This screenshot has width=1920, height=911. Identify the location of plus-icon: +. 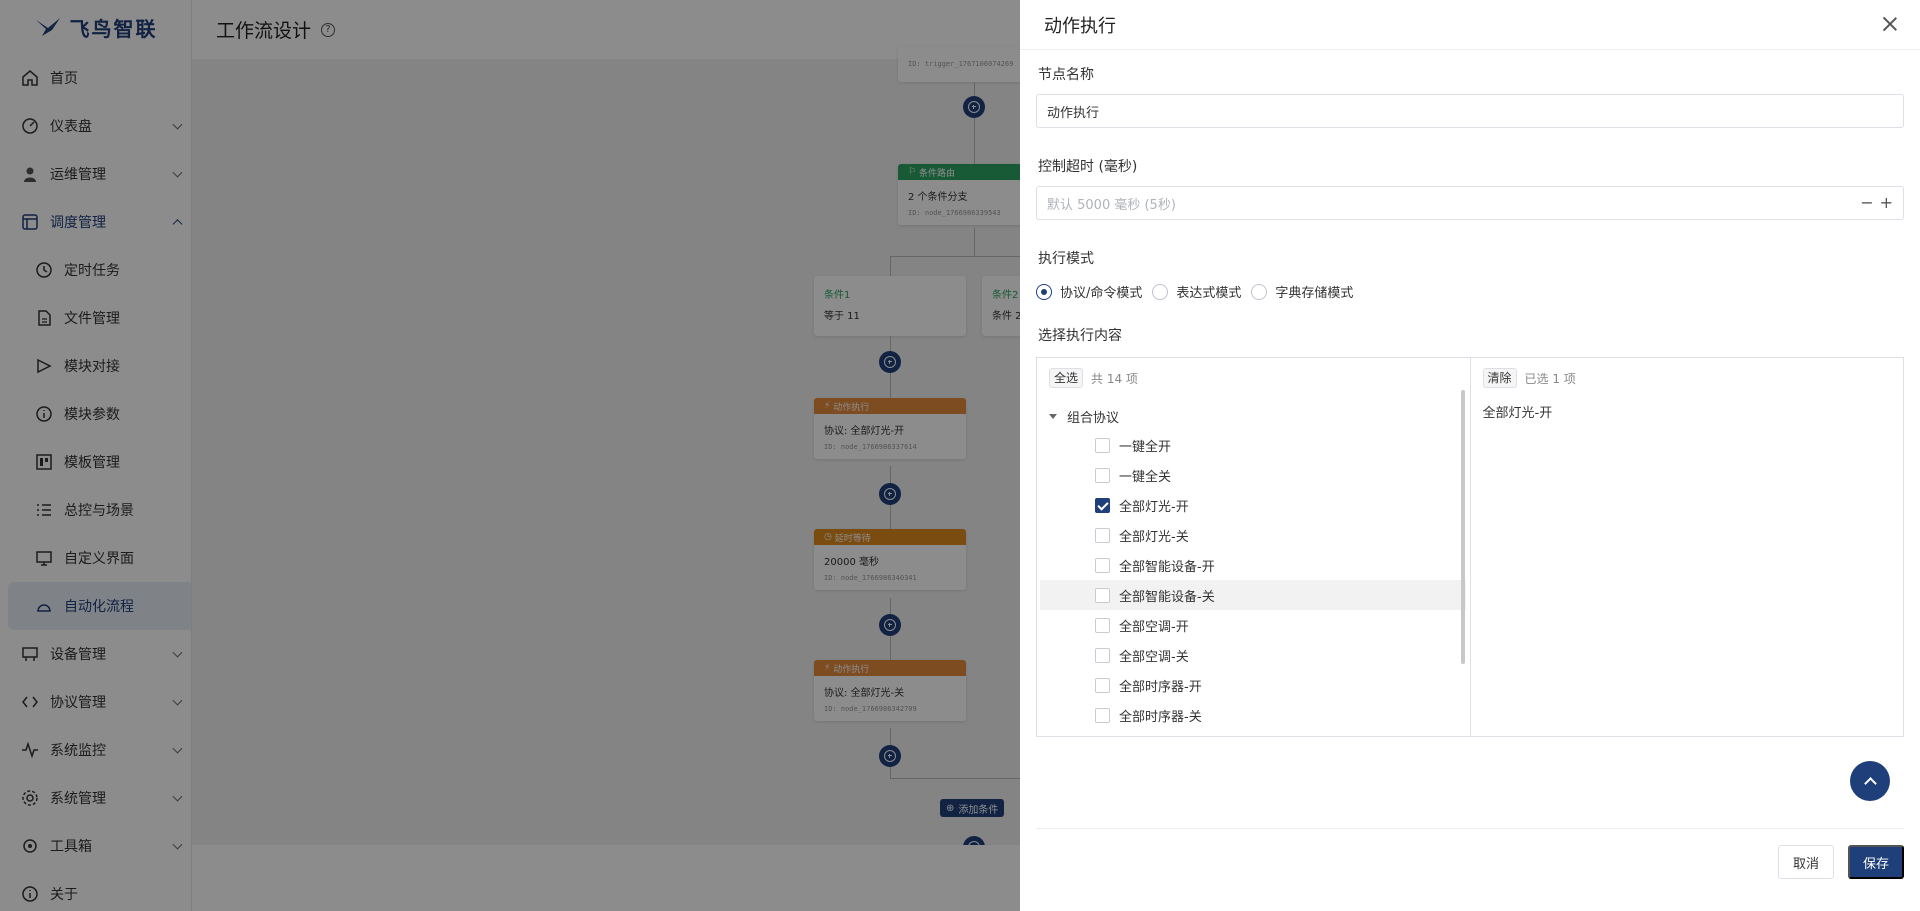
(1886, 203).